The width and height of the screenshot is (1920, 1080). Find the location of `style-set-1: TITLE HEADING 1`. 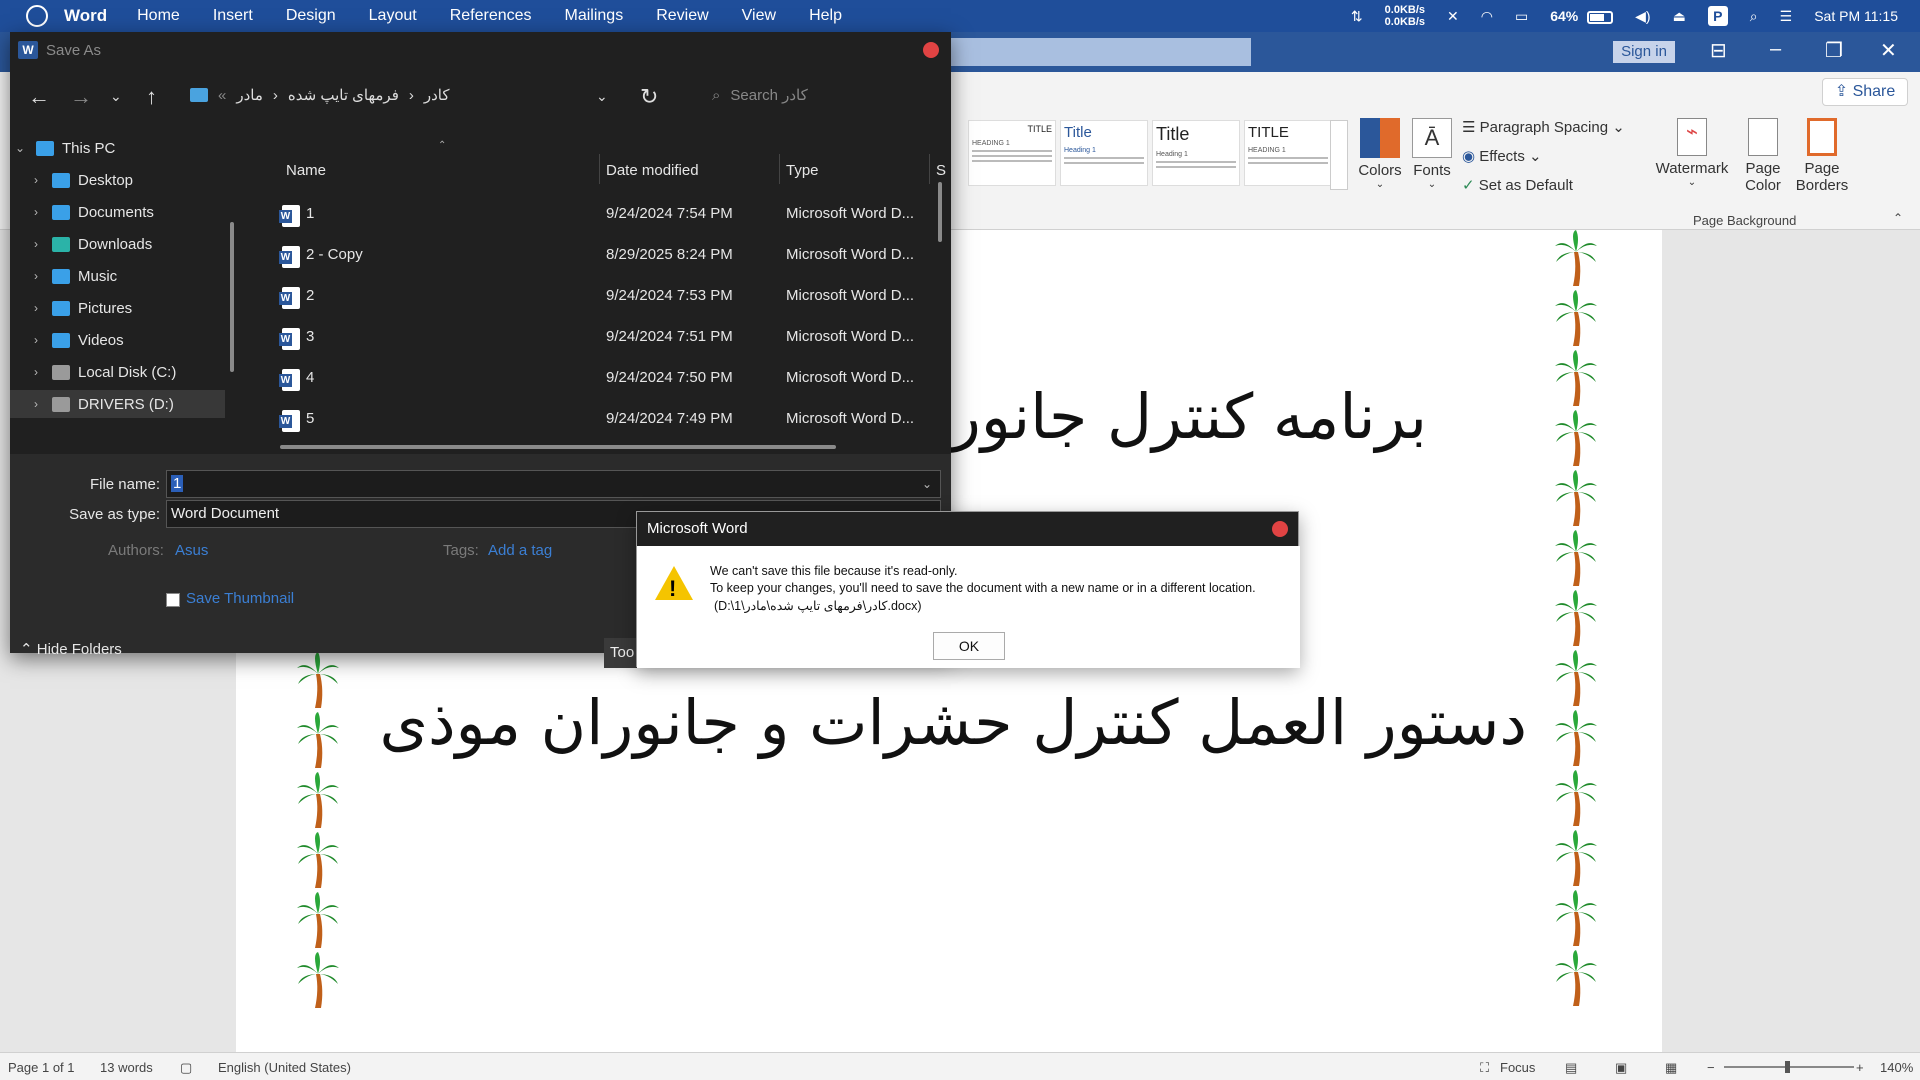

style-set-1: TITLE HEADING 1 is located at coordinates (1012, 153).